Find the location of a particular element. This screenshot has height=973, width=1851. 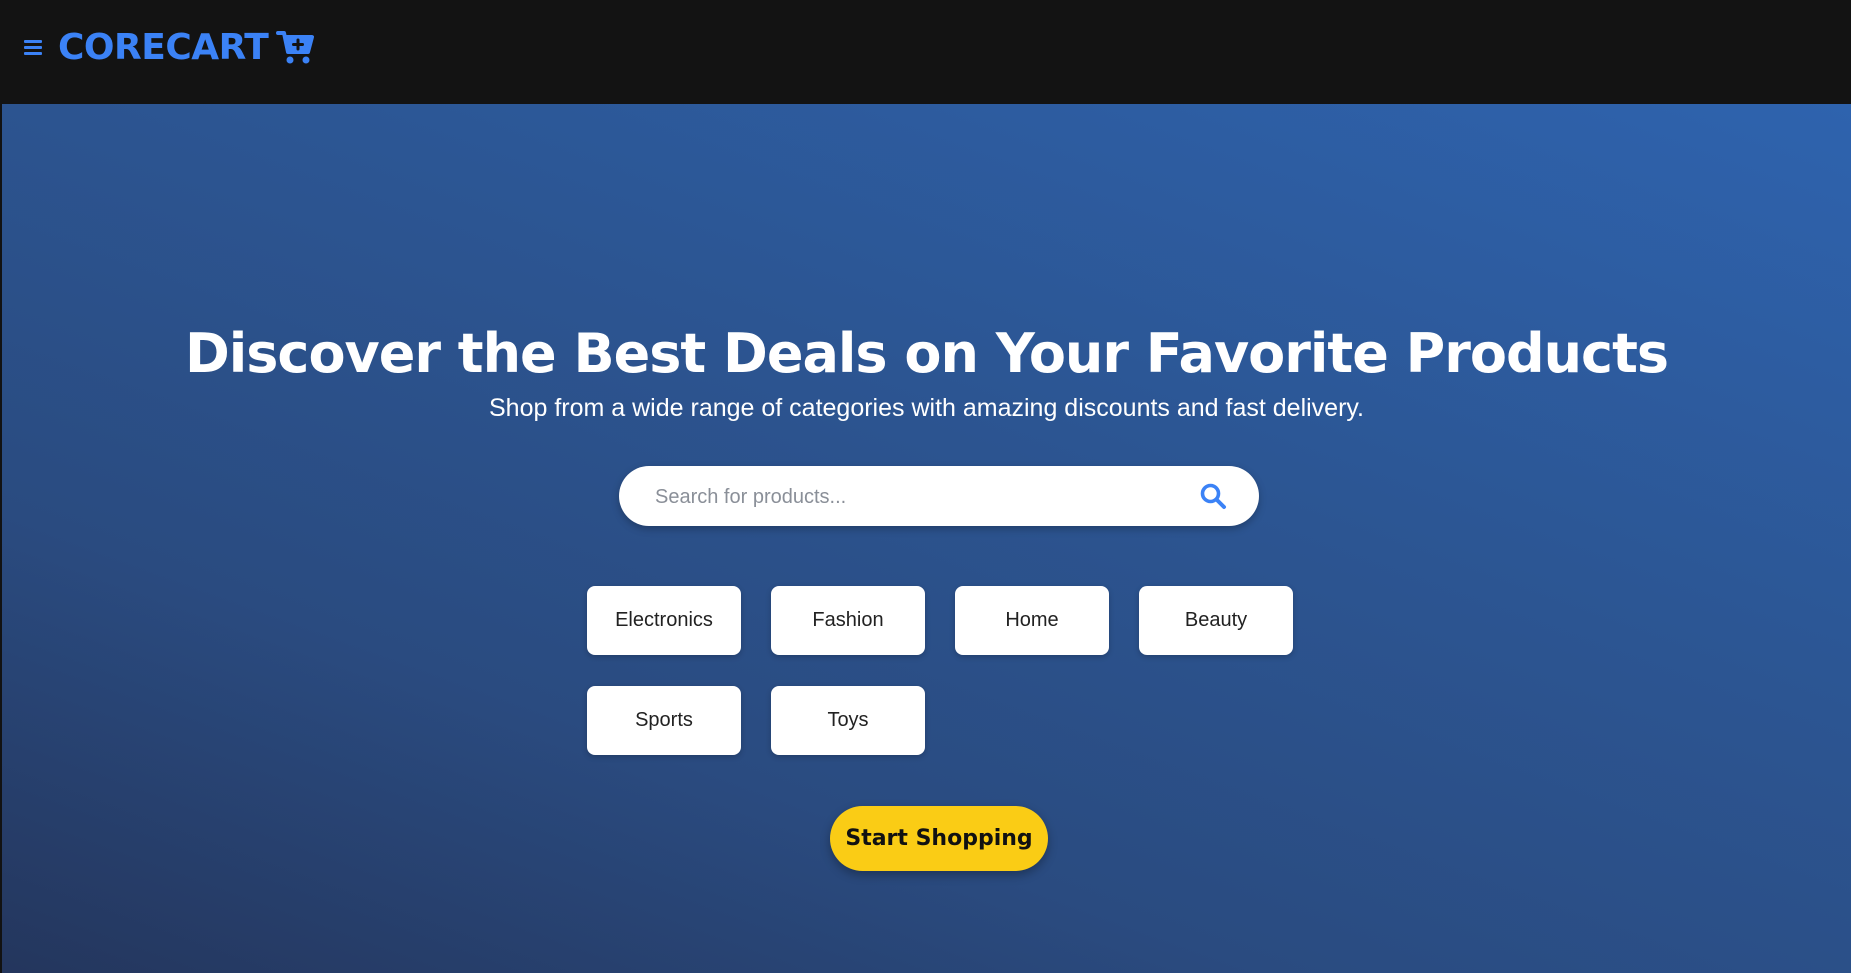

search-bar is located at coordinates (939, 497).